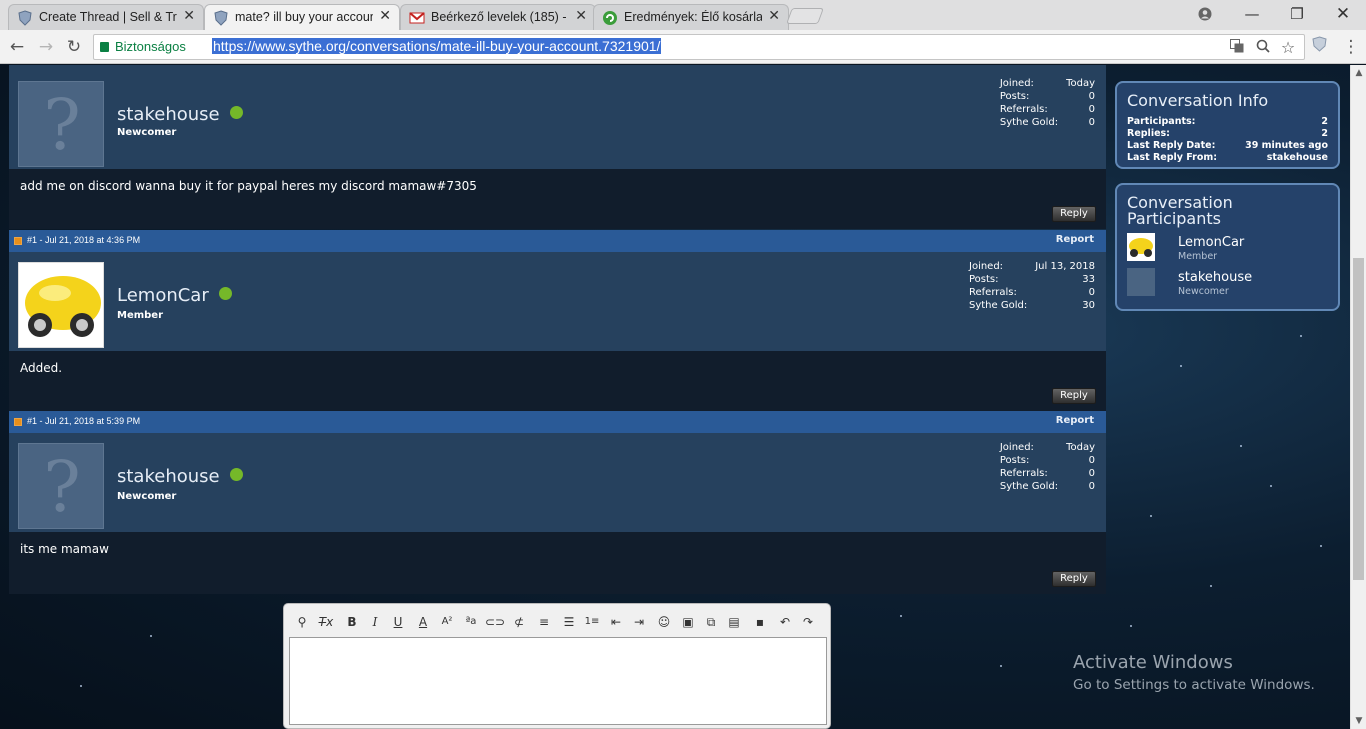  I want to click on participant-item: LemonCar Member, so click(1227, 248).